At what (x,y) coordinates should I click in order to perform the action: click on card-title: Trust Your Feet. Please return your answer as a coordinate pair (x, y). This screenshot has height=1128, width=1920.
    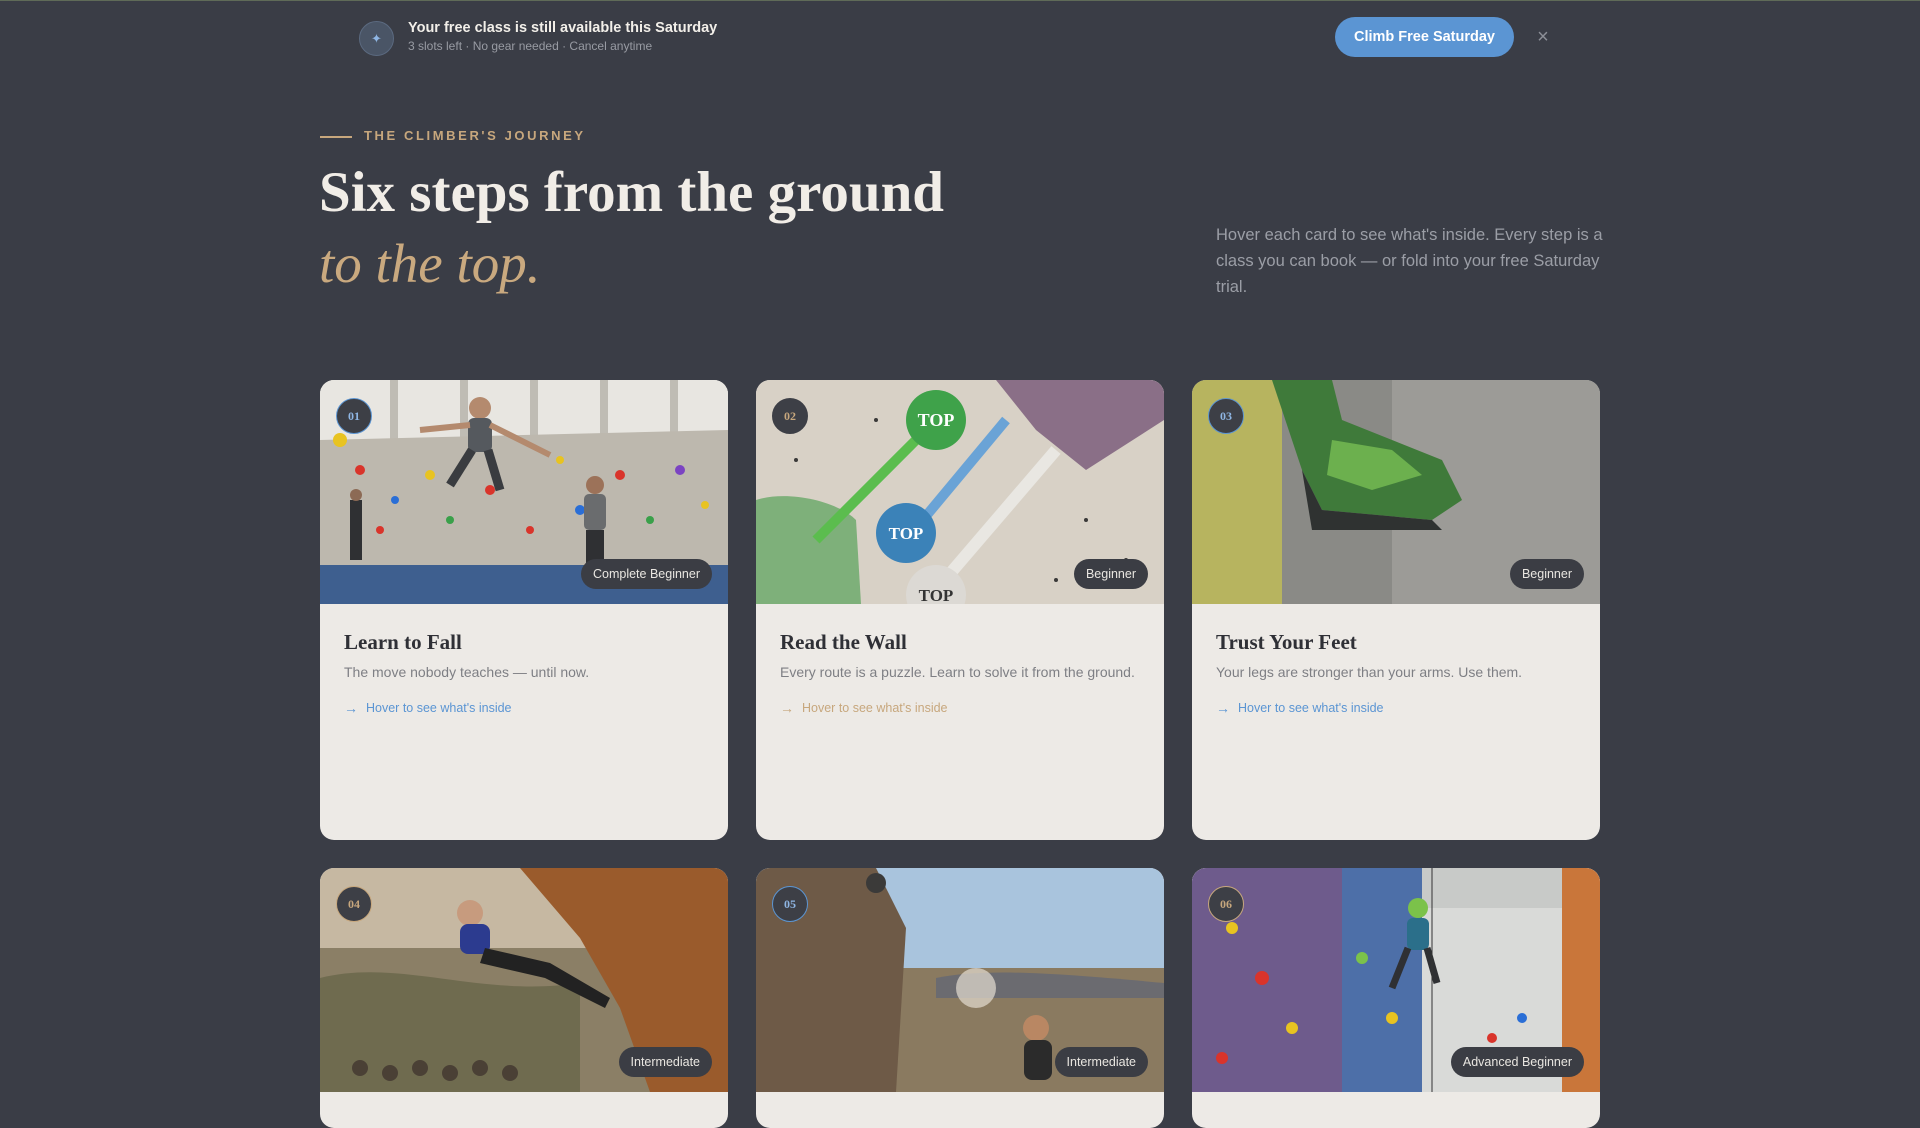
    Looking at the image, I should click on (1286, 642).